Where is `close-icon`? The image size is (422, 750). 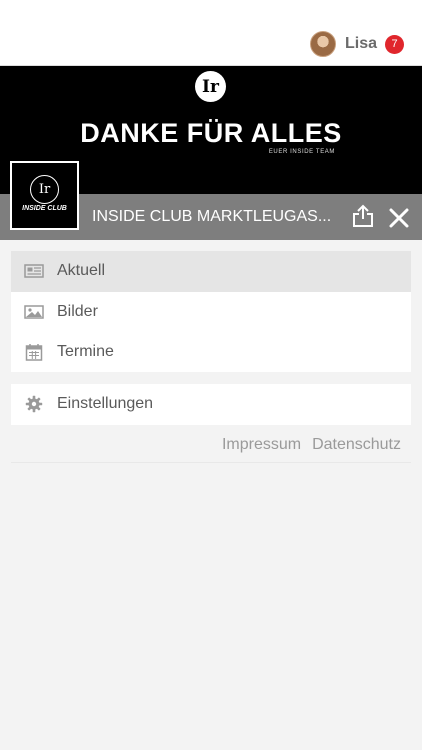 close-icon is located at coordinates (399, 218).